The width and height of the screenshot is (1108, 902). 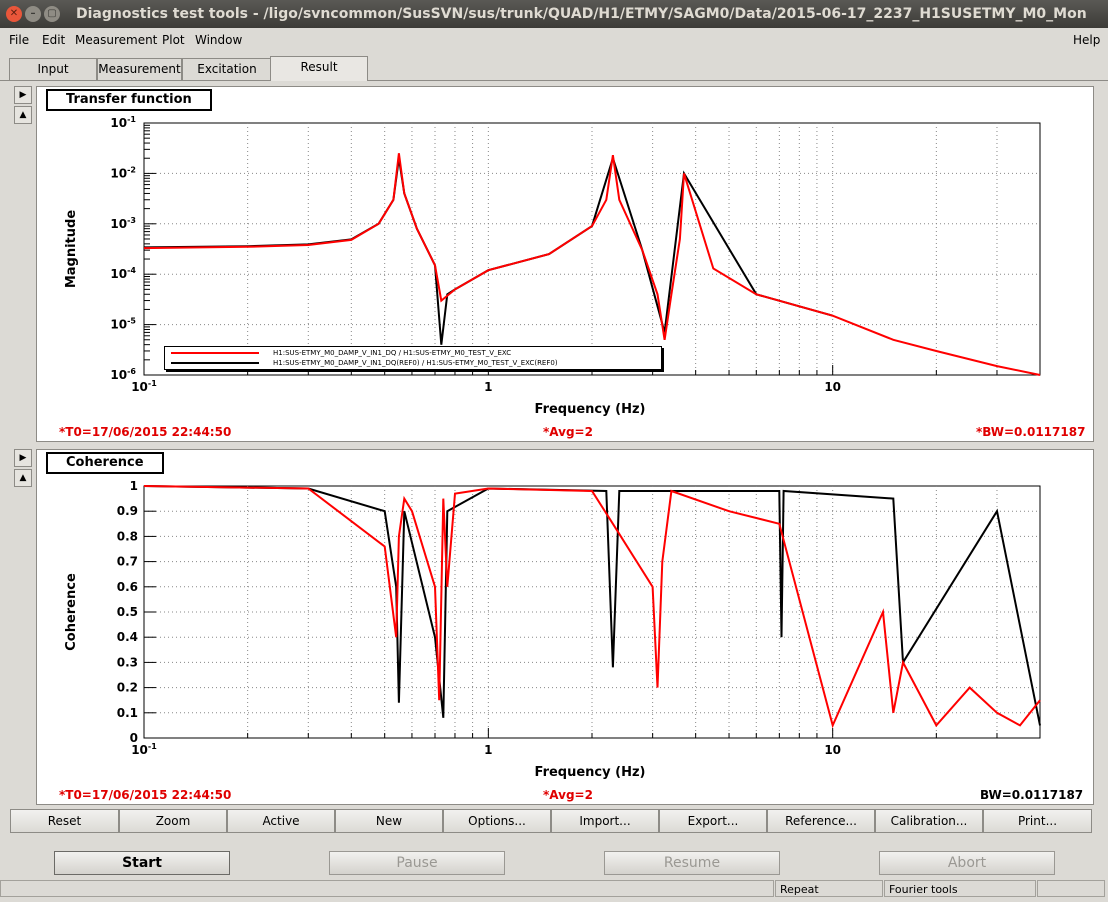 What do you see at coordinates (71, 612) in the screenshot?
I see `y-axis-label: Coherence` at bounding box center [71, 612].